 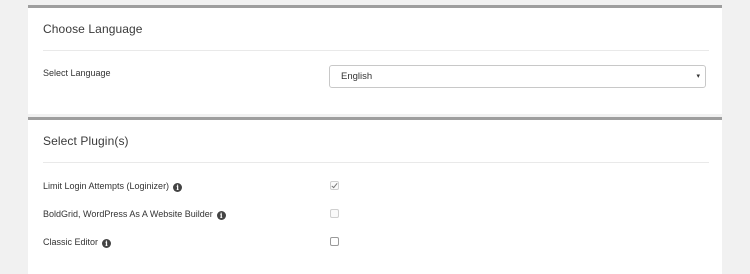 What do you see at coordinates (334, 185) in the screenshot?
I see `plugin-checkbox-loginizer` at bounding box center [334, 185].